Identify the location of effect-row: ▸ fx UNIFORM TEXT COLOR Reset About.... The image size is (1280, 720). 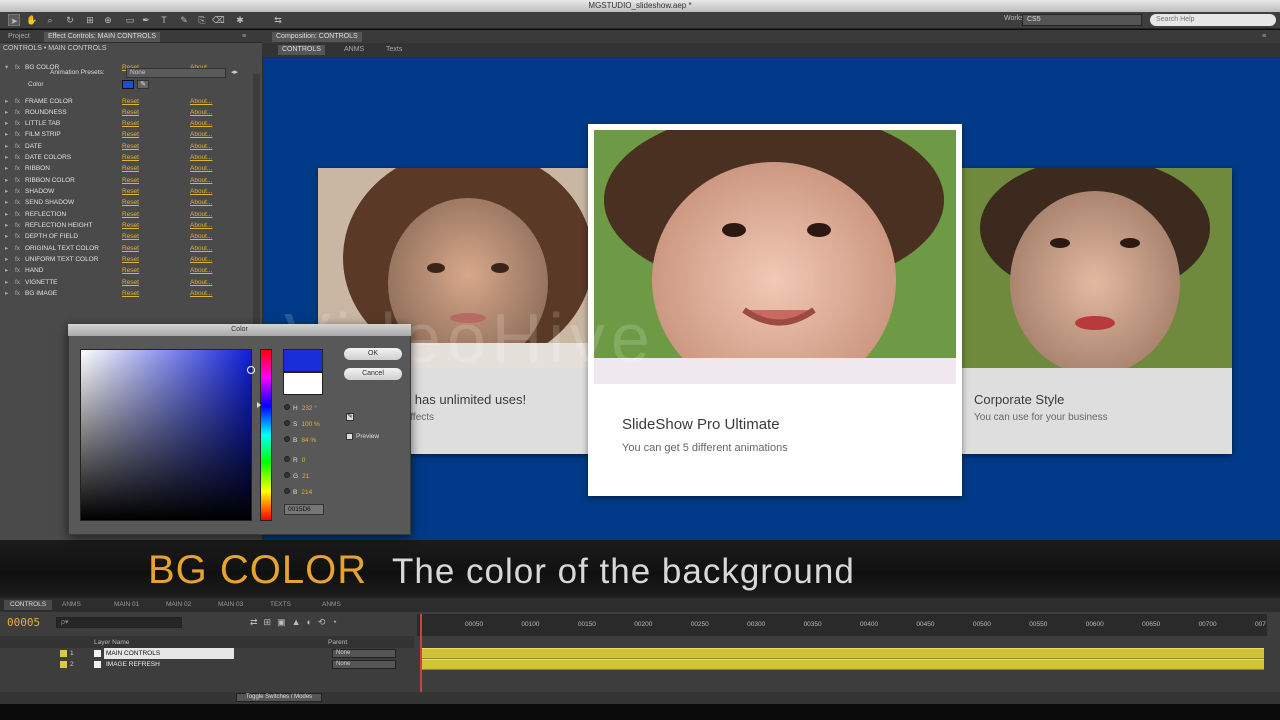
(125, 259).